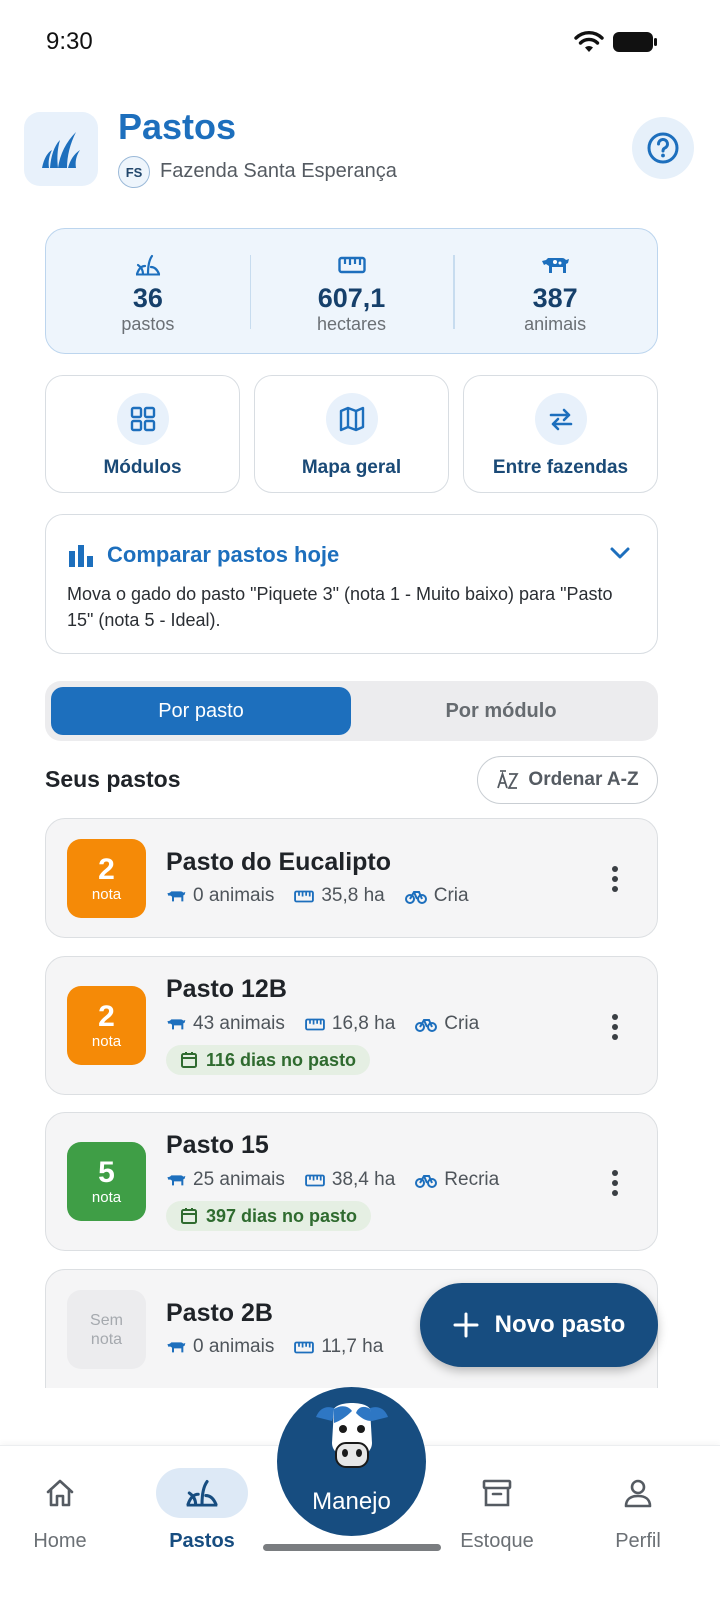 The width and height of the screenshot is (720, 1606). What do you see at coordinates (363, 1179) in the screenshot?
I see `area-value: 38,4 ha` at bounding box center [363, 1179].